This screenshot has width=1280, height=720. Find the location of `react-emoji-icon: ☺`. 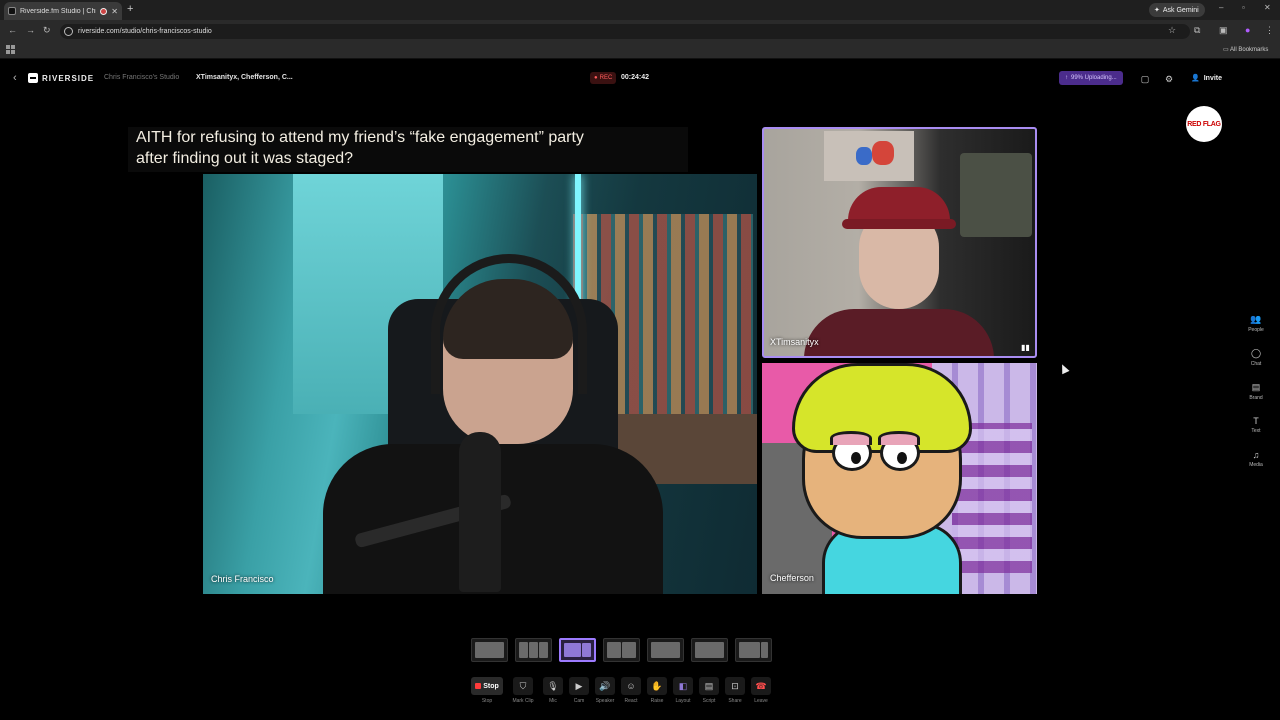

react-emoji-icon: ☺ is located at coordinates (631, 686).